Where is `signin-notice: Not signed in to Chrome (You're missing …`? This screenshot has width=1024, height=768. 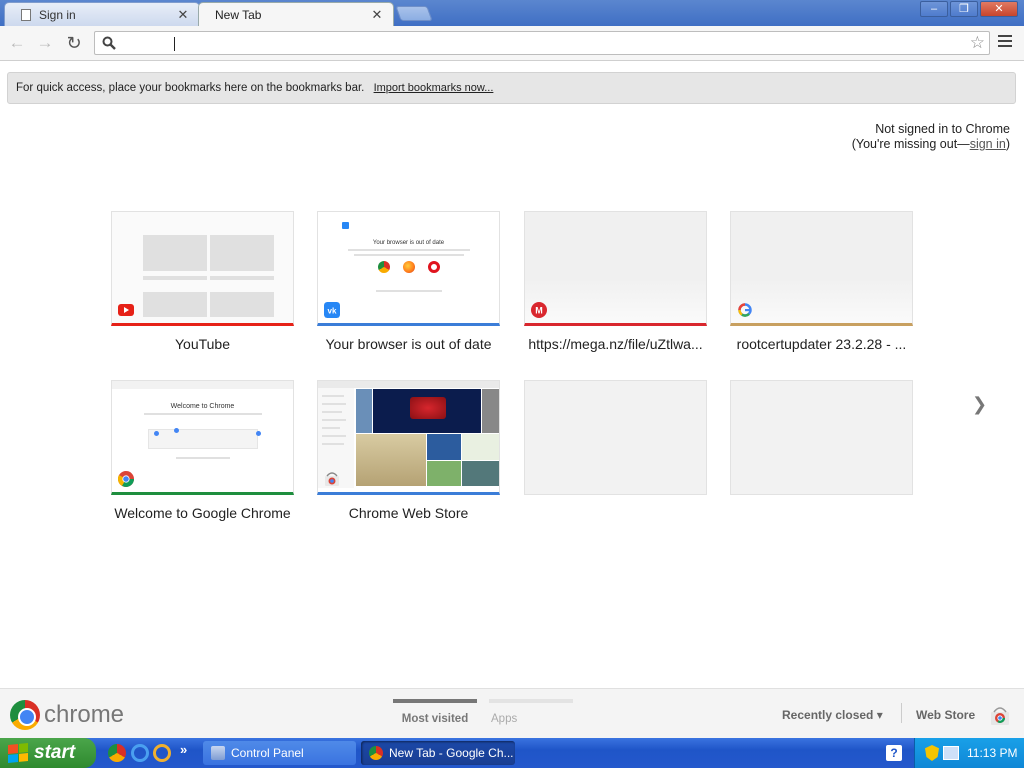
signin-notice: Not signed in to Chrome (You're missing … is located at coordinates (931, 137).